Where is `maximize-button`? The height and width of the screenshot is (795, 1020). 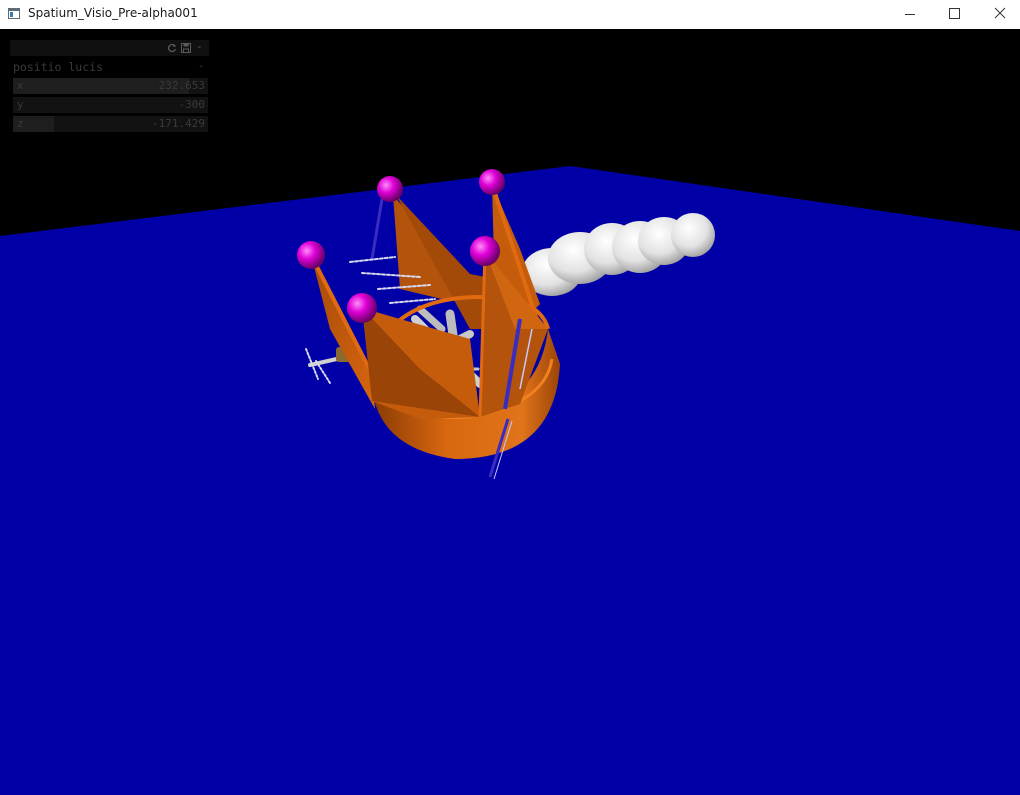 maximize-button is located at coordinates (955, 14).